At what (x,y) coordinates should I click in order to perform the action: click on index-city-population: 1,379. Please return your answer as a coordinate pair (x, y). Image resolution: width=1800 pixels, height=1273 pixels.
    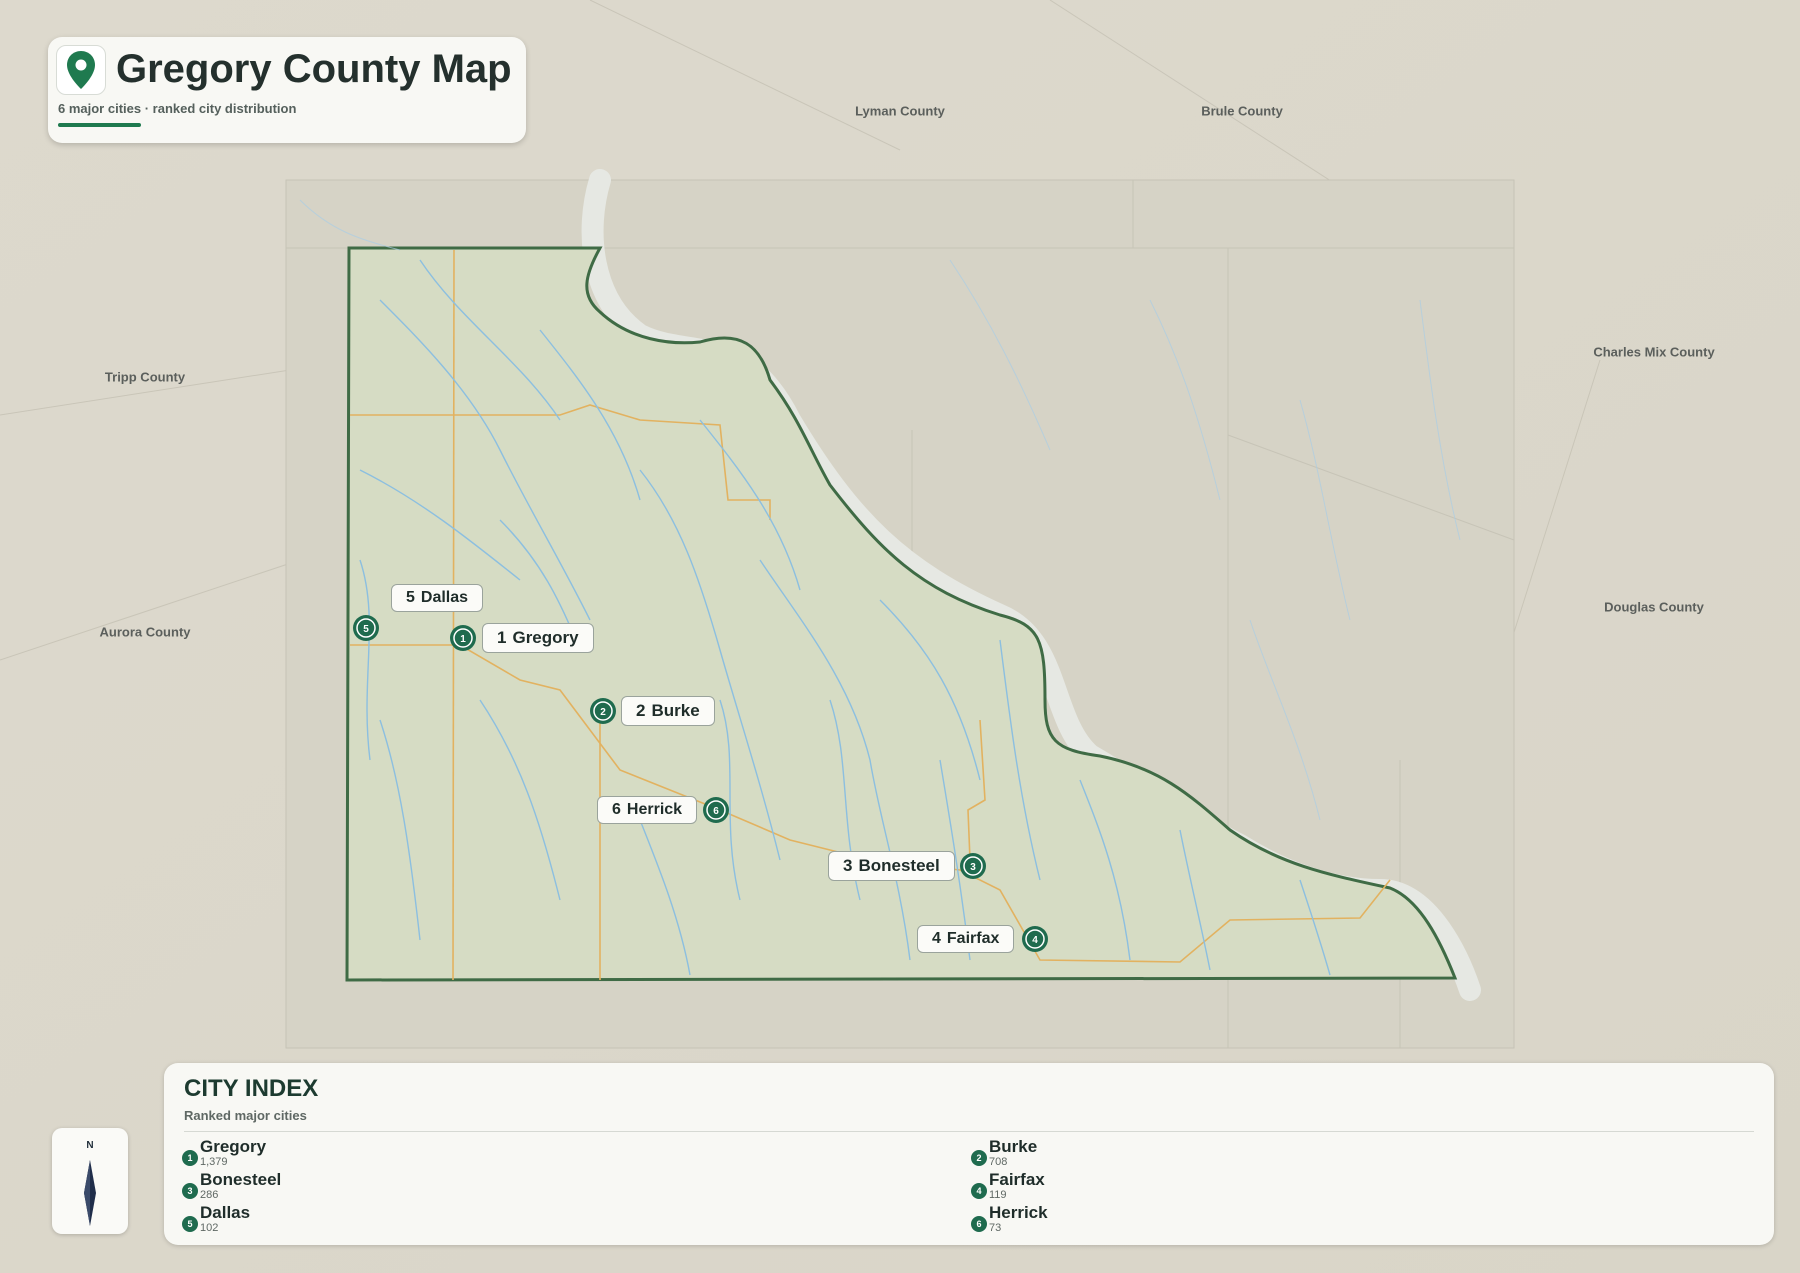
    Looking at the image, I should click on (214, 1162).